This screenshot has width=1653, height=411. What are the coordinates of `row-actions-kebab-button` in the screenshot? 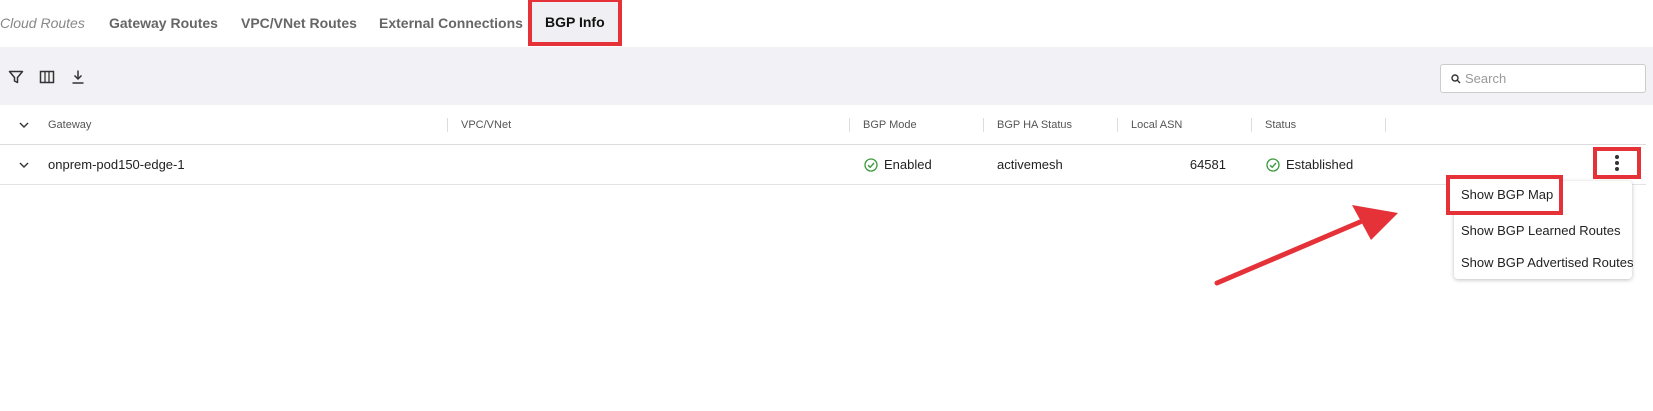 It's located at (1617, 163).